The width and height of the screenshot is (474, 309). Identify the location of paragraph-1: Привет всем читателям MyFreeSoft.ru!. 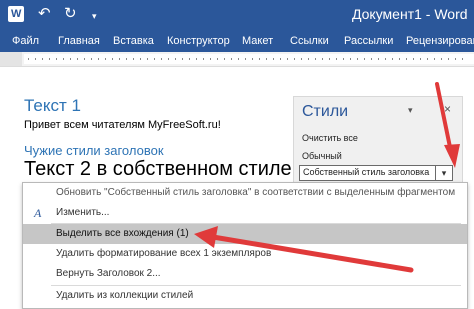
(122, 125).